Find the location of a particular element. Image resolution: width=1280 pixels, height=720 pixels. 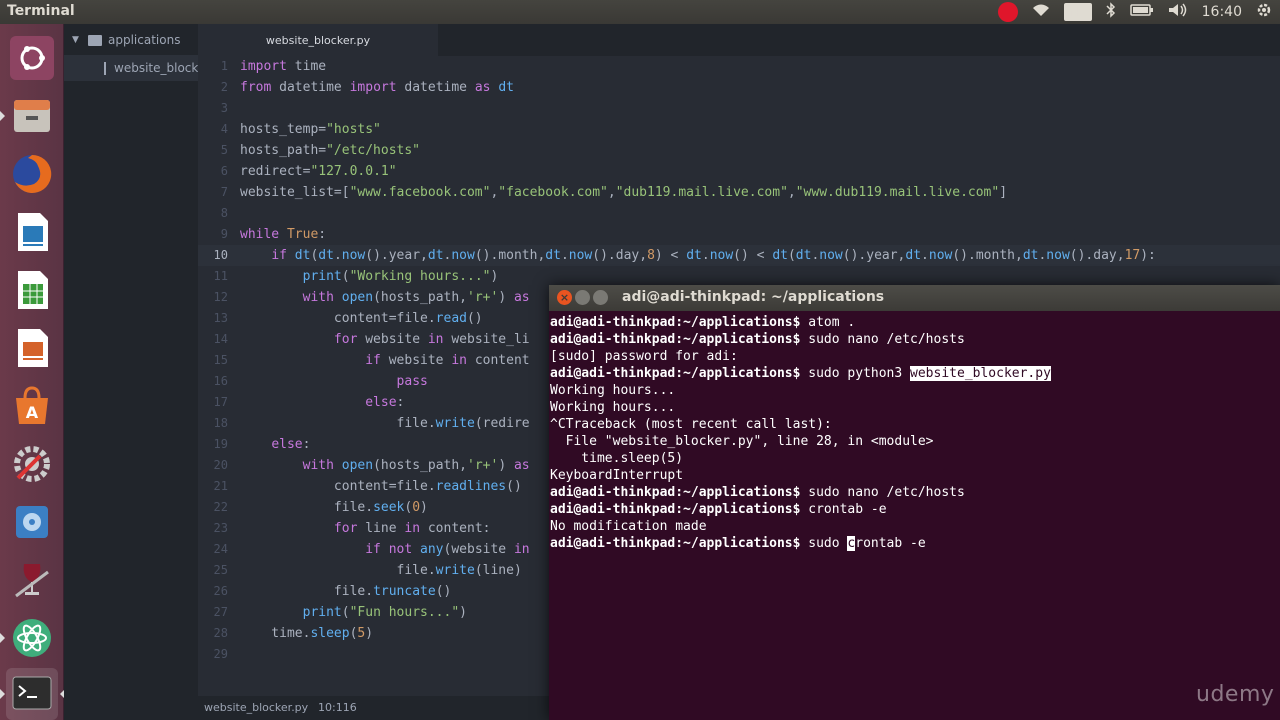

terminal-line: ^CTraceback (most recent call last): is located at coordinates (691, 424).